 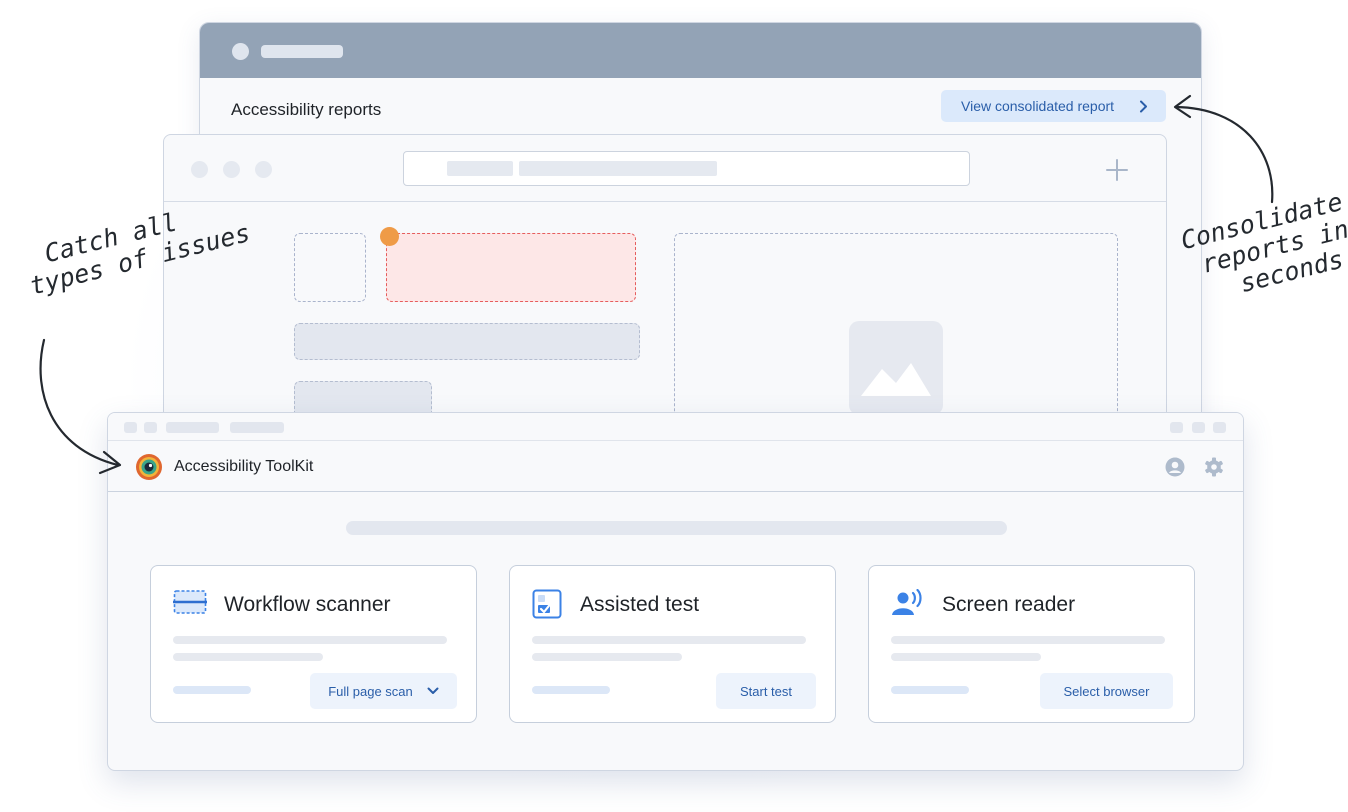 What do you see at coordinates (1117, 170) in the screenshot?
I see `new-tab-plus-icon` at bounding box center [1117, 170].